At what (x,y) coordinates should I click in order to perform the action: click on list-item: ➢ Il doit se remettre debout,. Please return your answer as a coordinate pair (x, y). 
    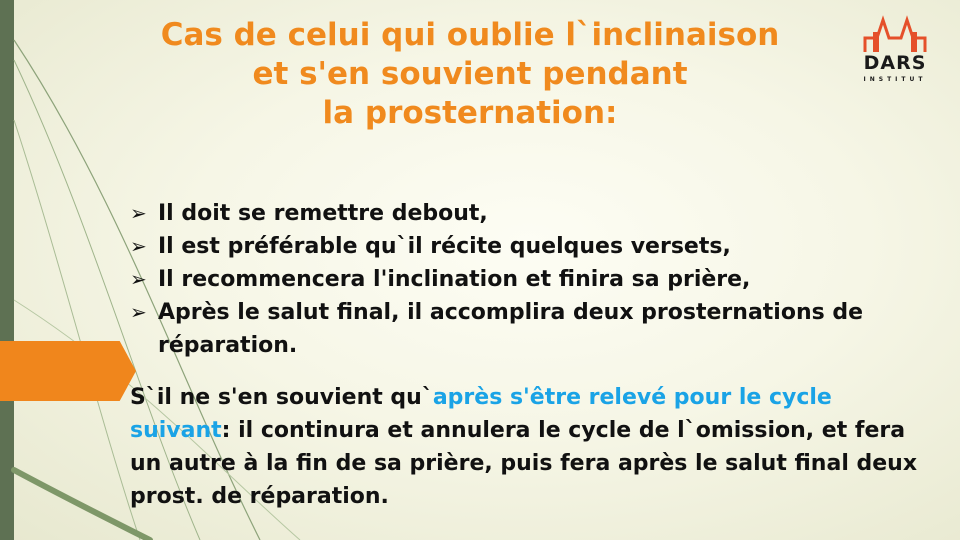
    Looking at the image, I should click on (530, 213).